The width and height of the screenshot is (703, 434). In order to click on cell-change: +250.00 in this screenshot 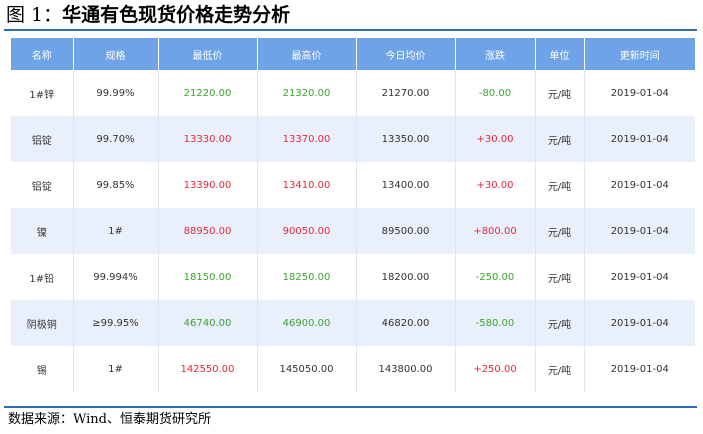, I will do `click(495, 369)`.